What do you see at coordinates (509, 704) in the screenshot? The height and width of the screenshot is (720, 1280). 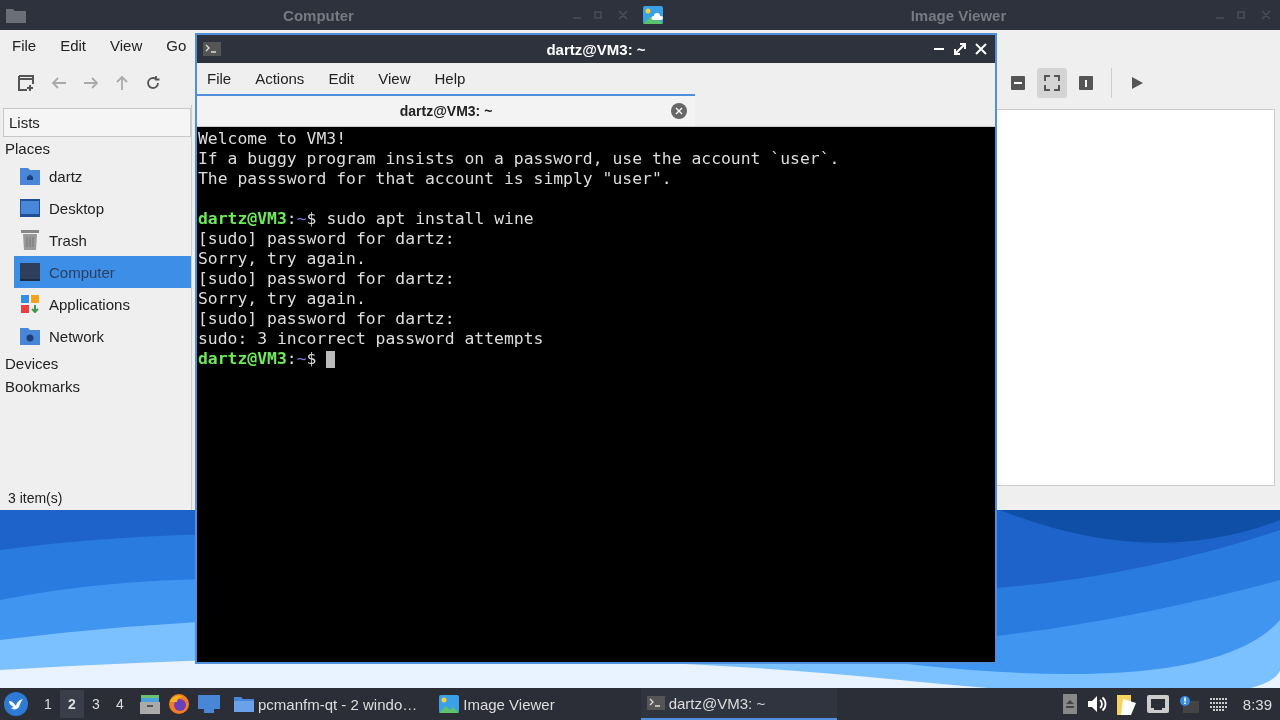 I see `task-label: Image Viewer` at bounding box center [509, 704].